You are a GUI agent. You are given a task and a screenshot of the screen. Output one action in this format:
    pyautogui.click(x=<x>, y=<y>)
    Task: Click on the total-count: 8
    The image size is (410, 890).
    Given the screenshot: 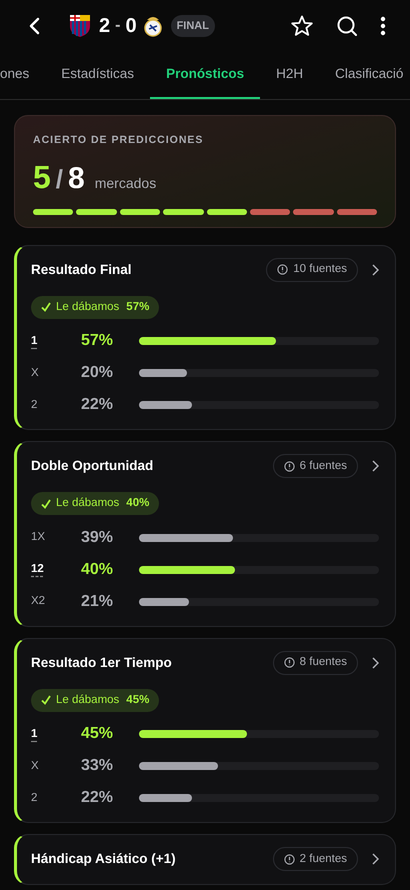 What is the action you would take?
    pyautogui.click(x=76, y=178)
    